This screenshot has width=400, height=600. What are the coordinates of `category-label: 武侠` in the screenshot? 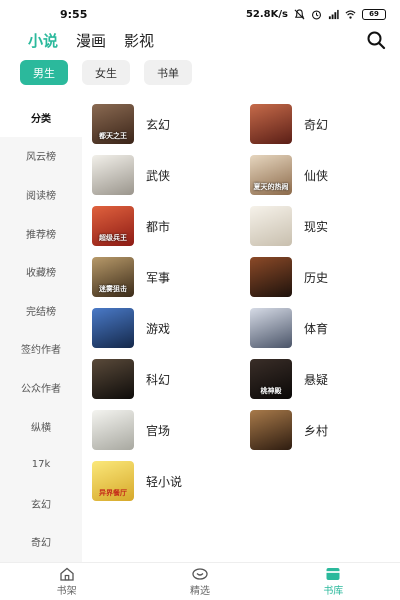 It's located at (158, 175).